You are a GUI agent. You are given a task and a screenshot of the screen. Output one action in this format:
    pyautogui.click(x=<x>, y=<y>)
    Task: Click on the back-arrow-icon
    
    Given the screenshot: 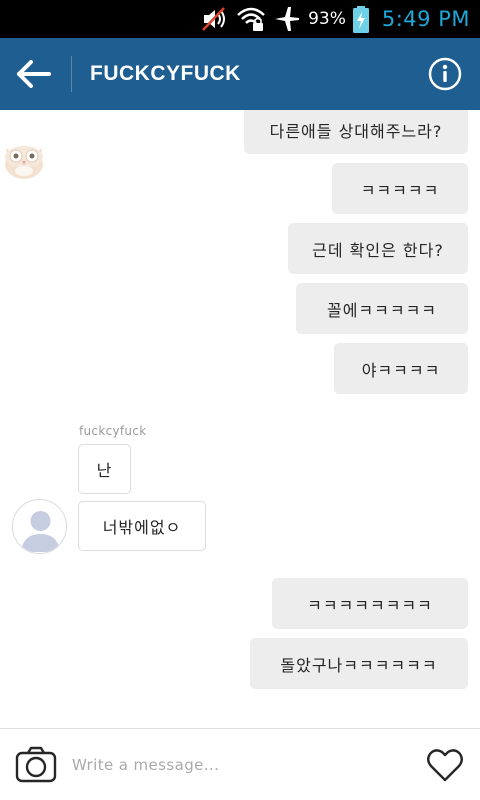 What is the action you would take?
    pyautogui.click(x=34, y=74)
    